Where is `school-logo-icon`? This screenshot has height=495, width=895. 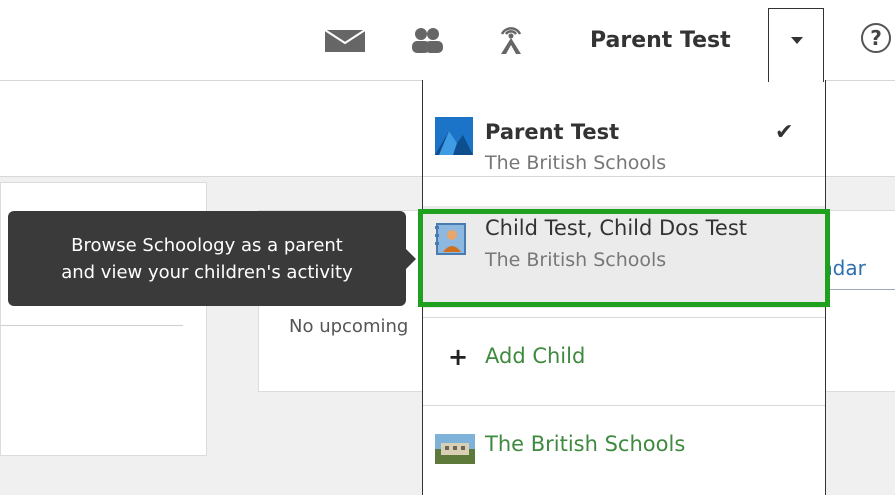
school-logo-icon is located at coordinates (454, 136).